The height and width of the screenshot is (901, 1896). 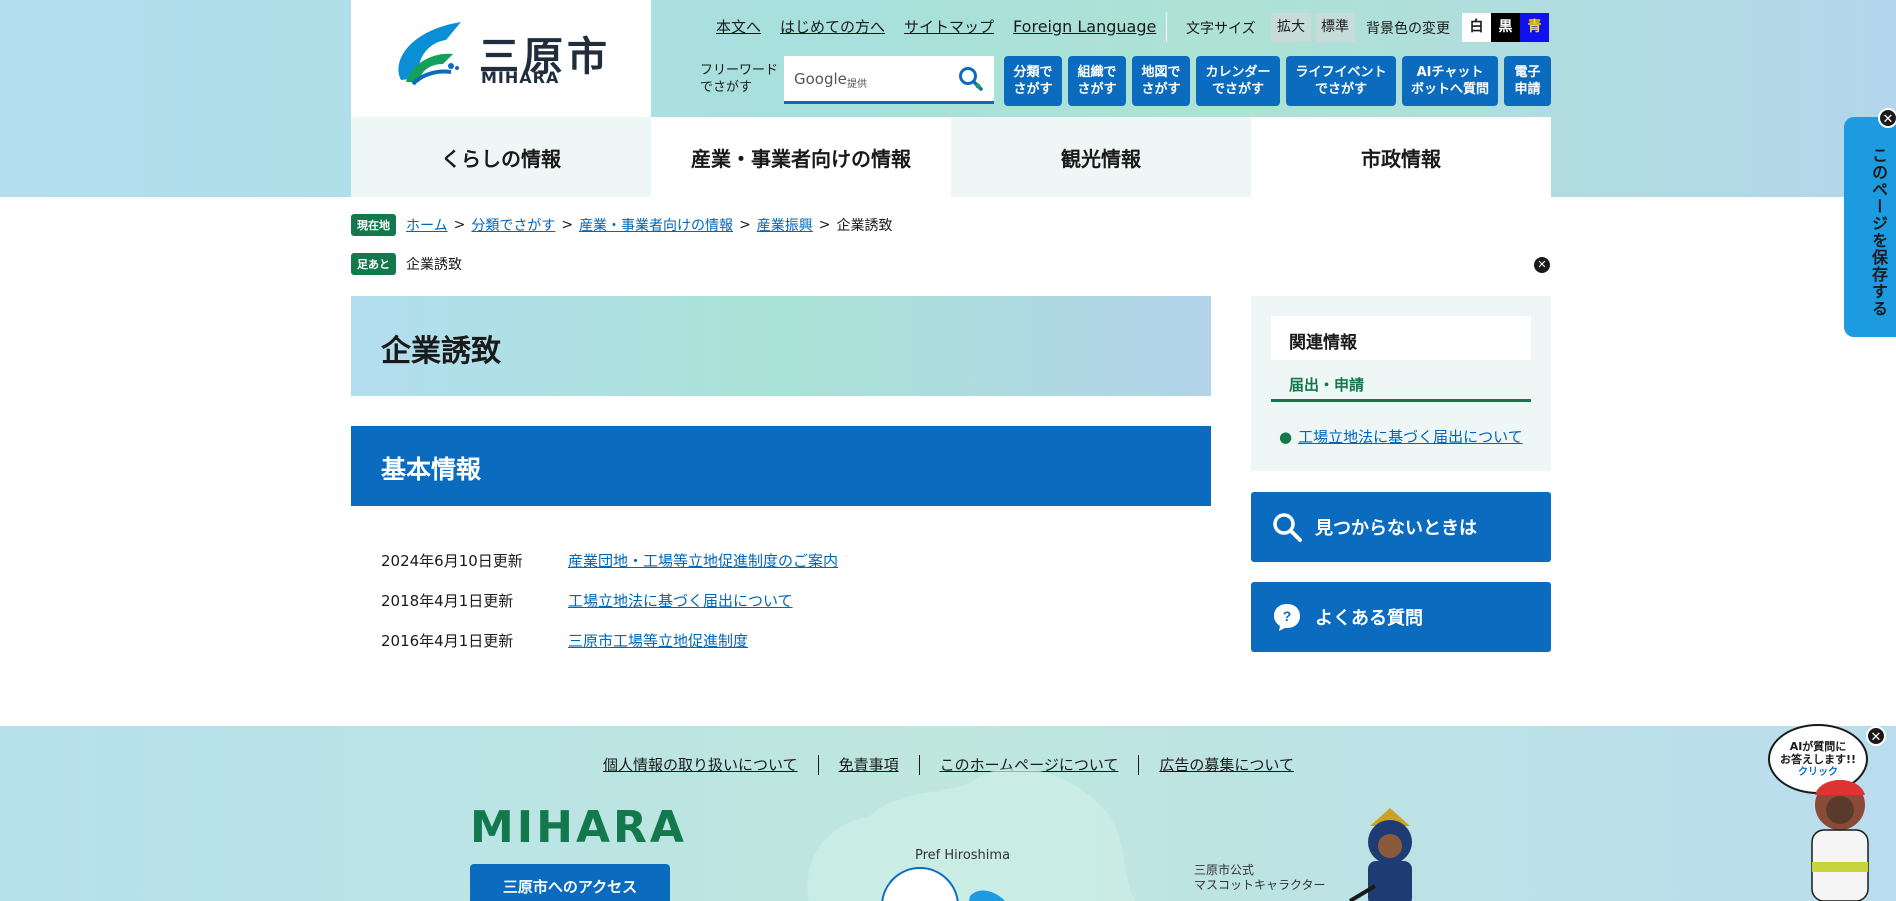 I want to click on sitemap-link: サイトマップ, so click(x=949, y=26).